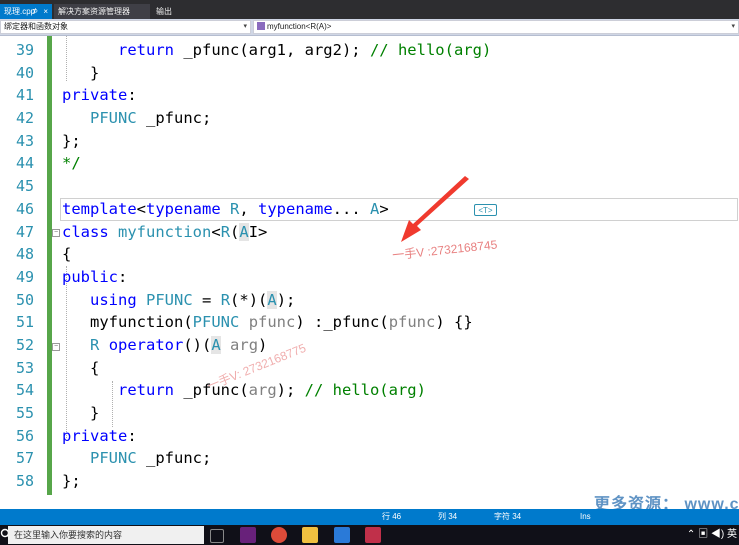 The width and height of the screenshot is (739, 545). I want to click on line-number: 48, so click(24, 254).